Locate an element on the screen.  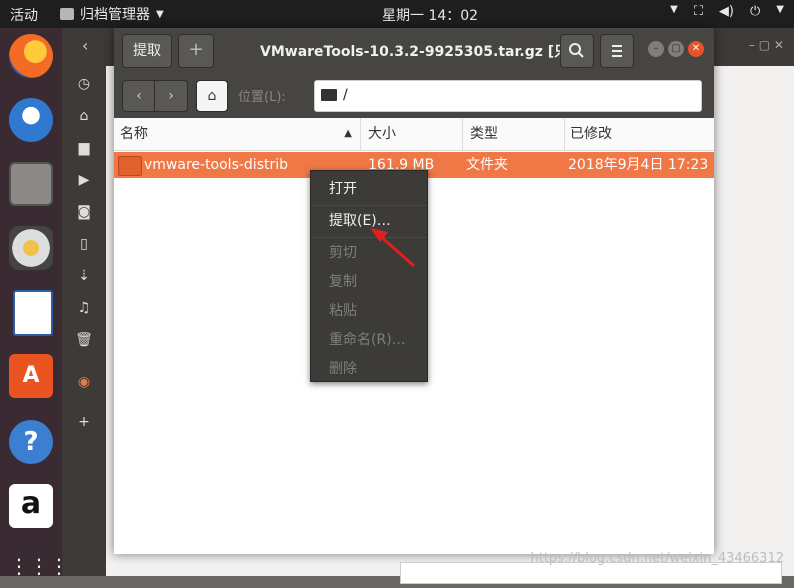
window-controls: – ▢ ✕ is located at coordinates (766, 45).